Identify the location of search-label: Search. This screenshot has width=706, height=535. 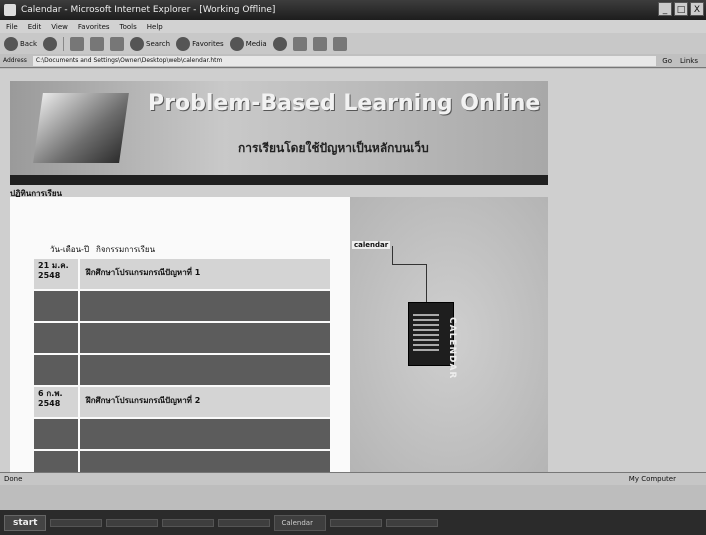
(158, 43).